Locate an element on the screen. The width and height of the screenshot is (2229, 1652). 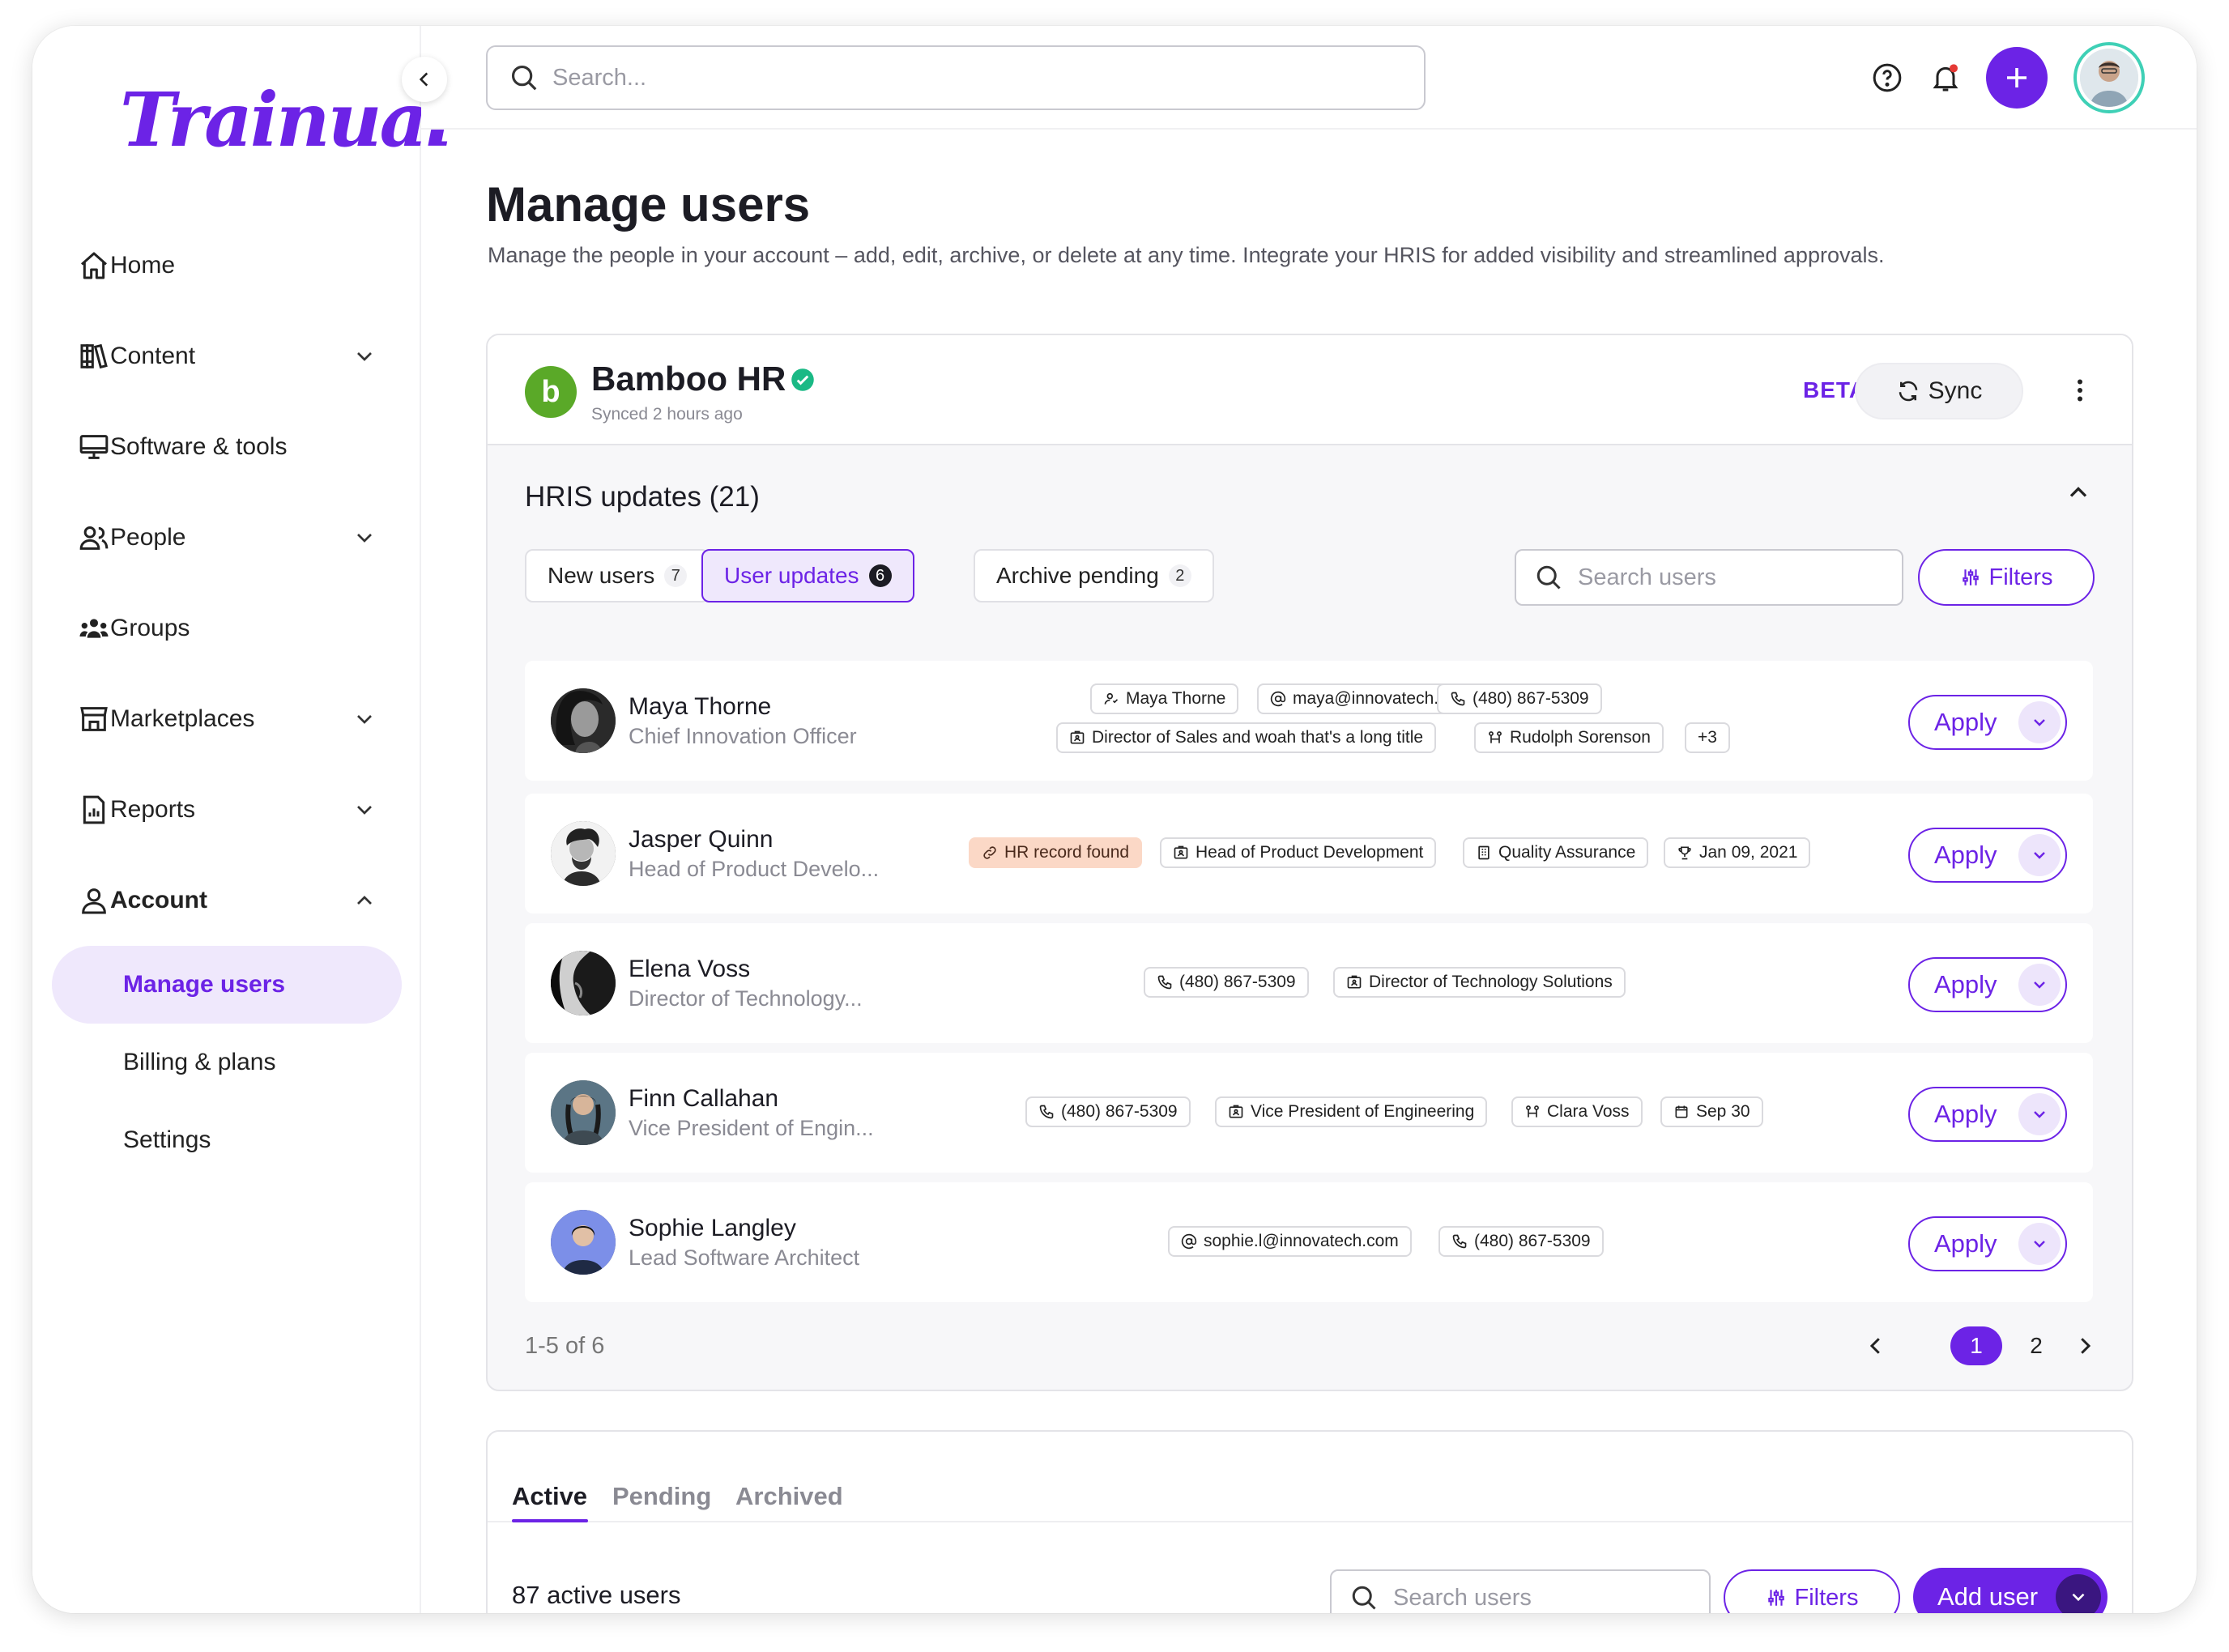
next-page-button is located at coordinates (2085, 1345).